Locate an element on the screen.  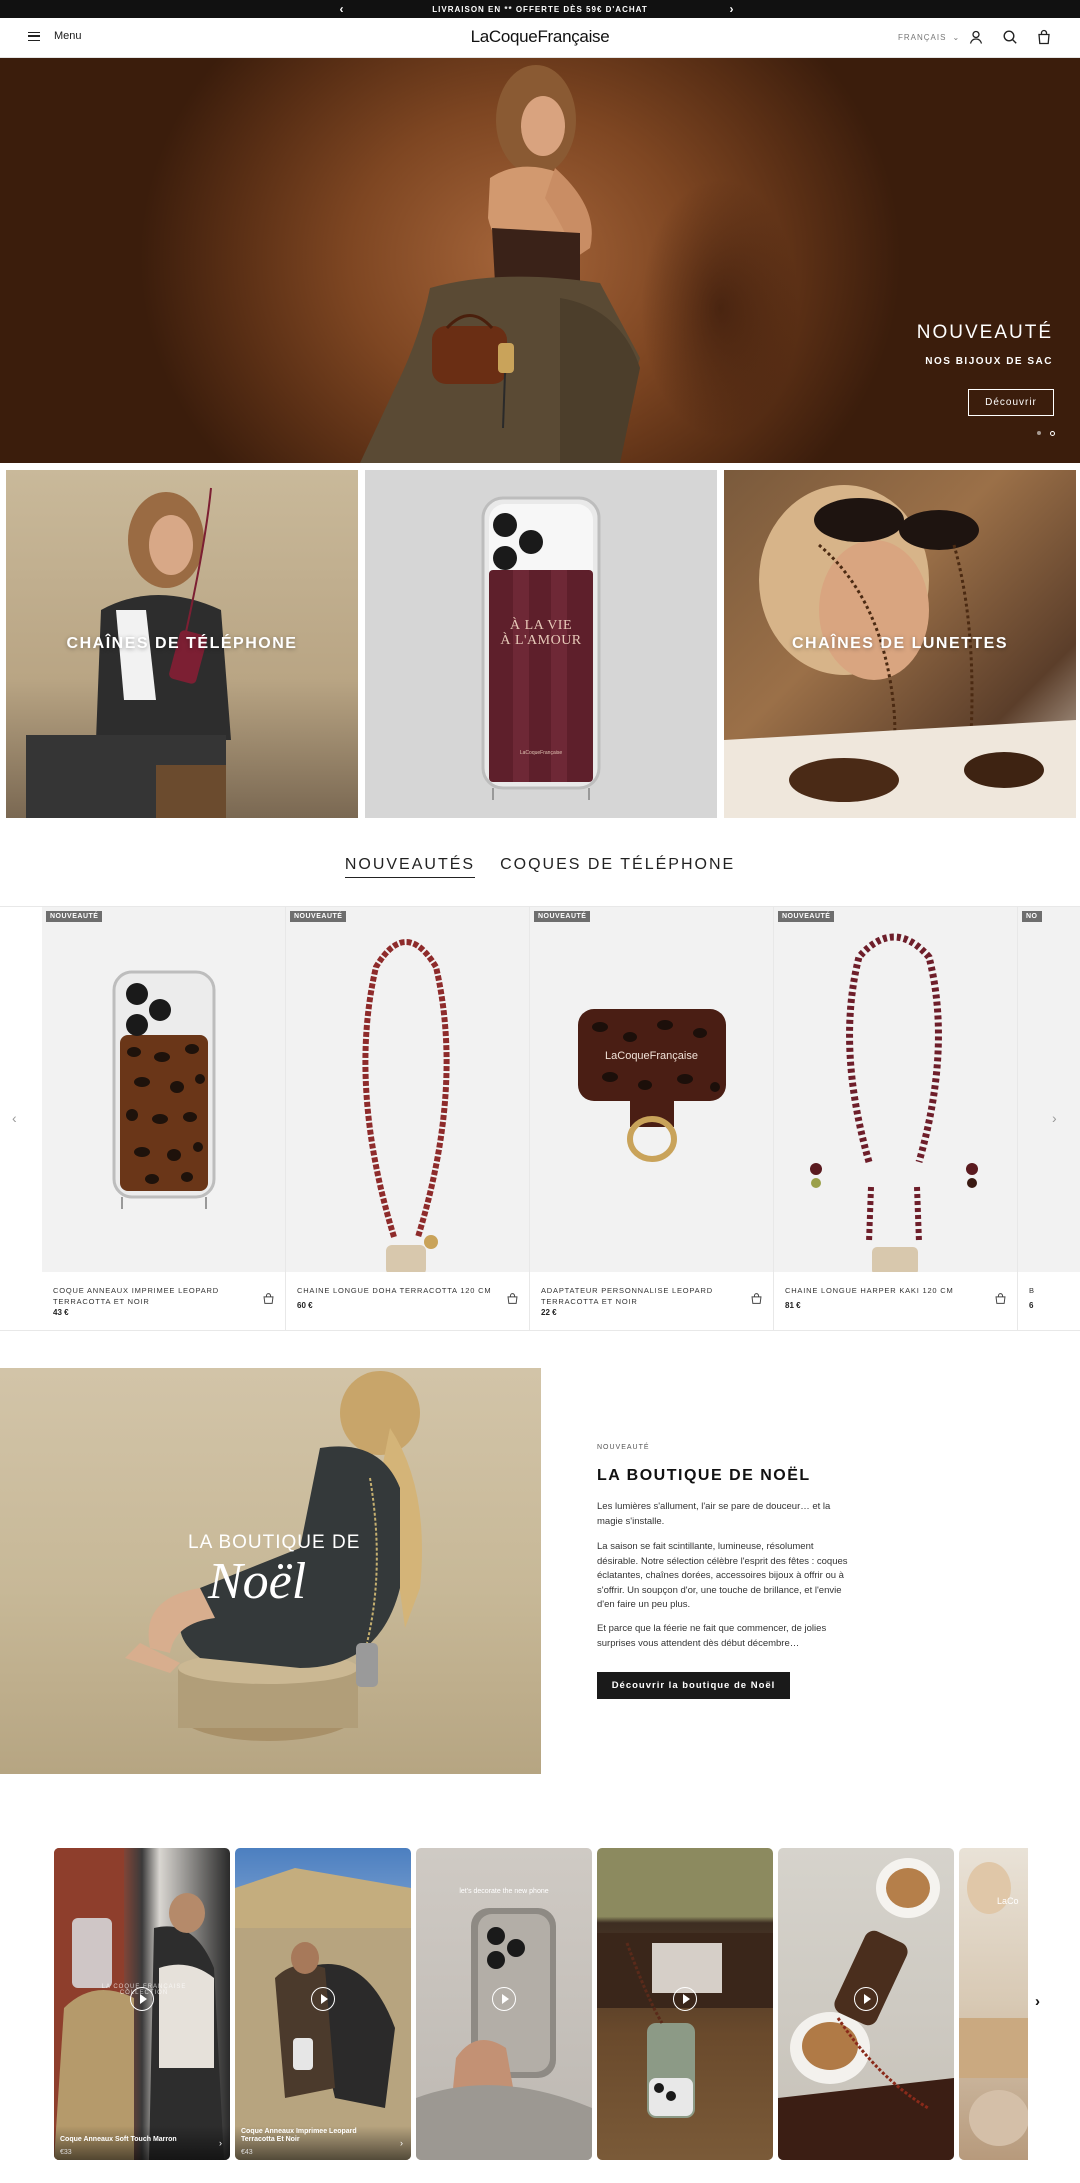
search-icon is located at coordinates (1010, 37).